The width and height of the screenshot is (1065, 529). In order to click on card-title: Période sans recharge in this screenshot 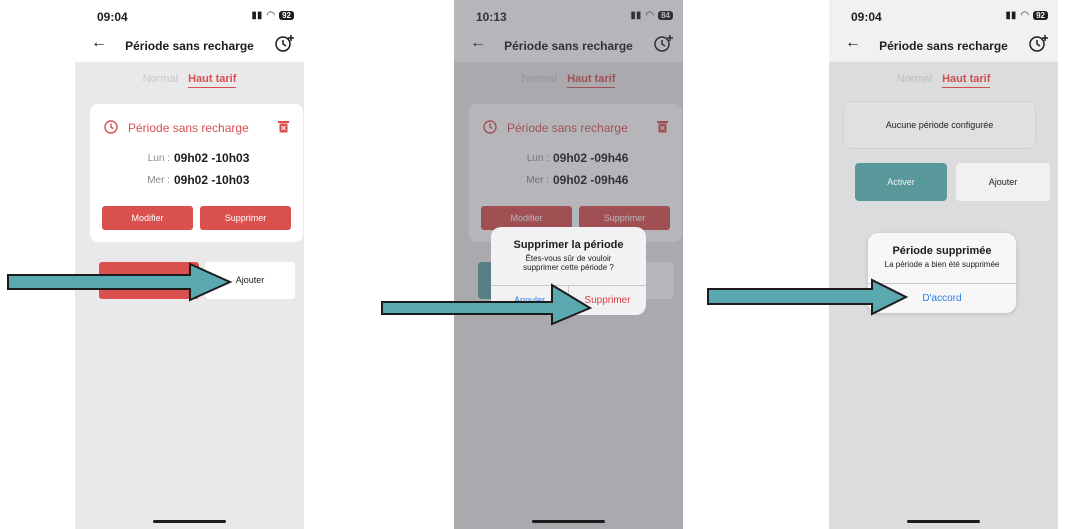, I will do `click(188, 128)`.